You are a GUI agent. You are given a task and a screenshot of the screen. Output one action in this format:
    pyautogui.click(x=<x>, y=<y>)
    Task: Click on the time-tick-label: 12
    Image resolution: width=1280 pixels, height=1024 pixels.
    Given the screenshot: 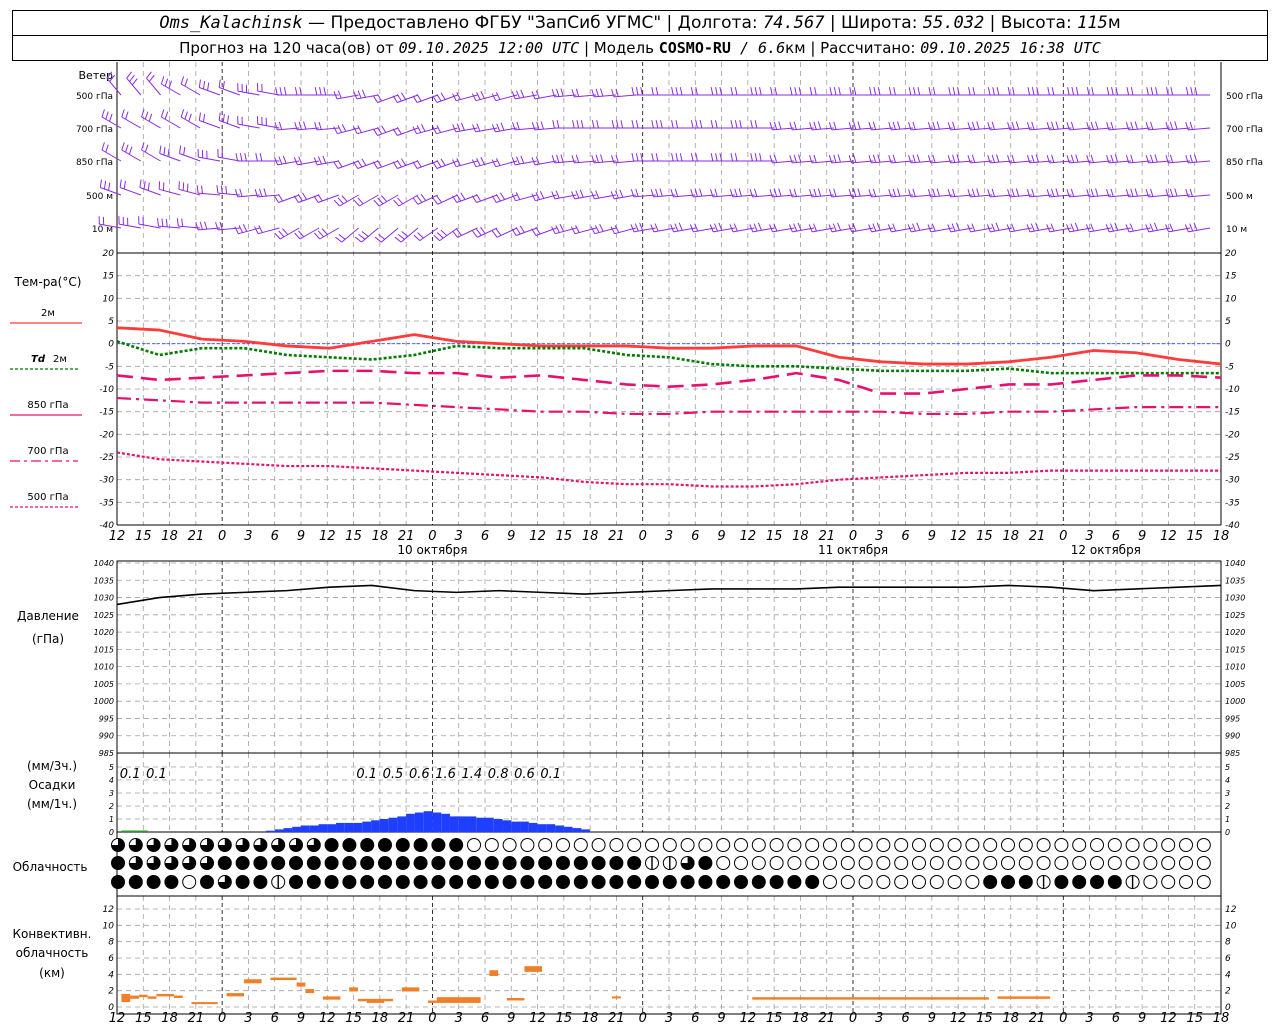 What is the action you would take?
    pyautogui.click(x=958, y=536)
    